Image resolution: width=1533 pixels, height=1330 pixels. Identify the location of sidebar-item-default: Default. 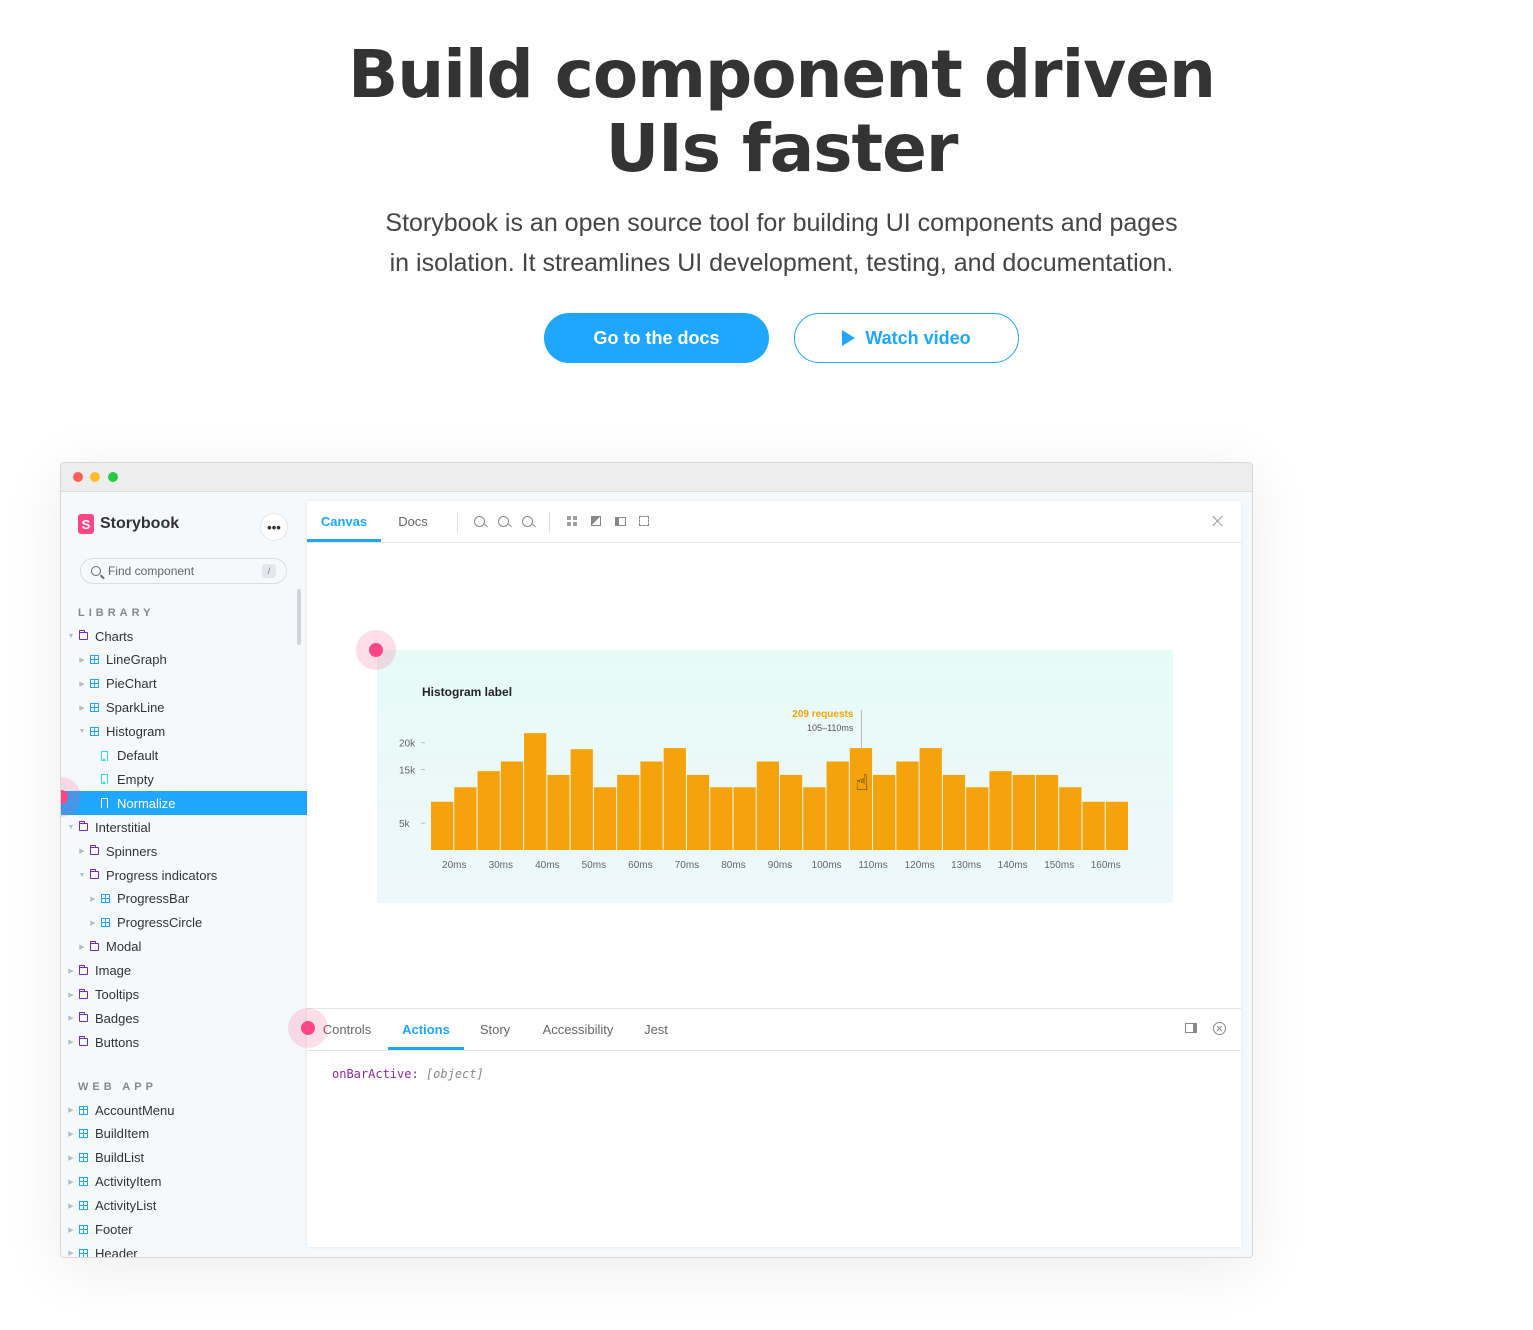
(184, 756).